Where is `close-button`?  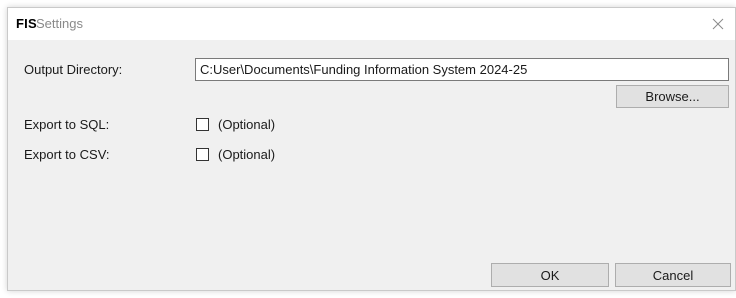
close-button is located at coordinates (718, 24).